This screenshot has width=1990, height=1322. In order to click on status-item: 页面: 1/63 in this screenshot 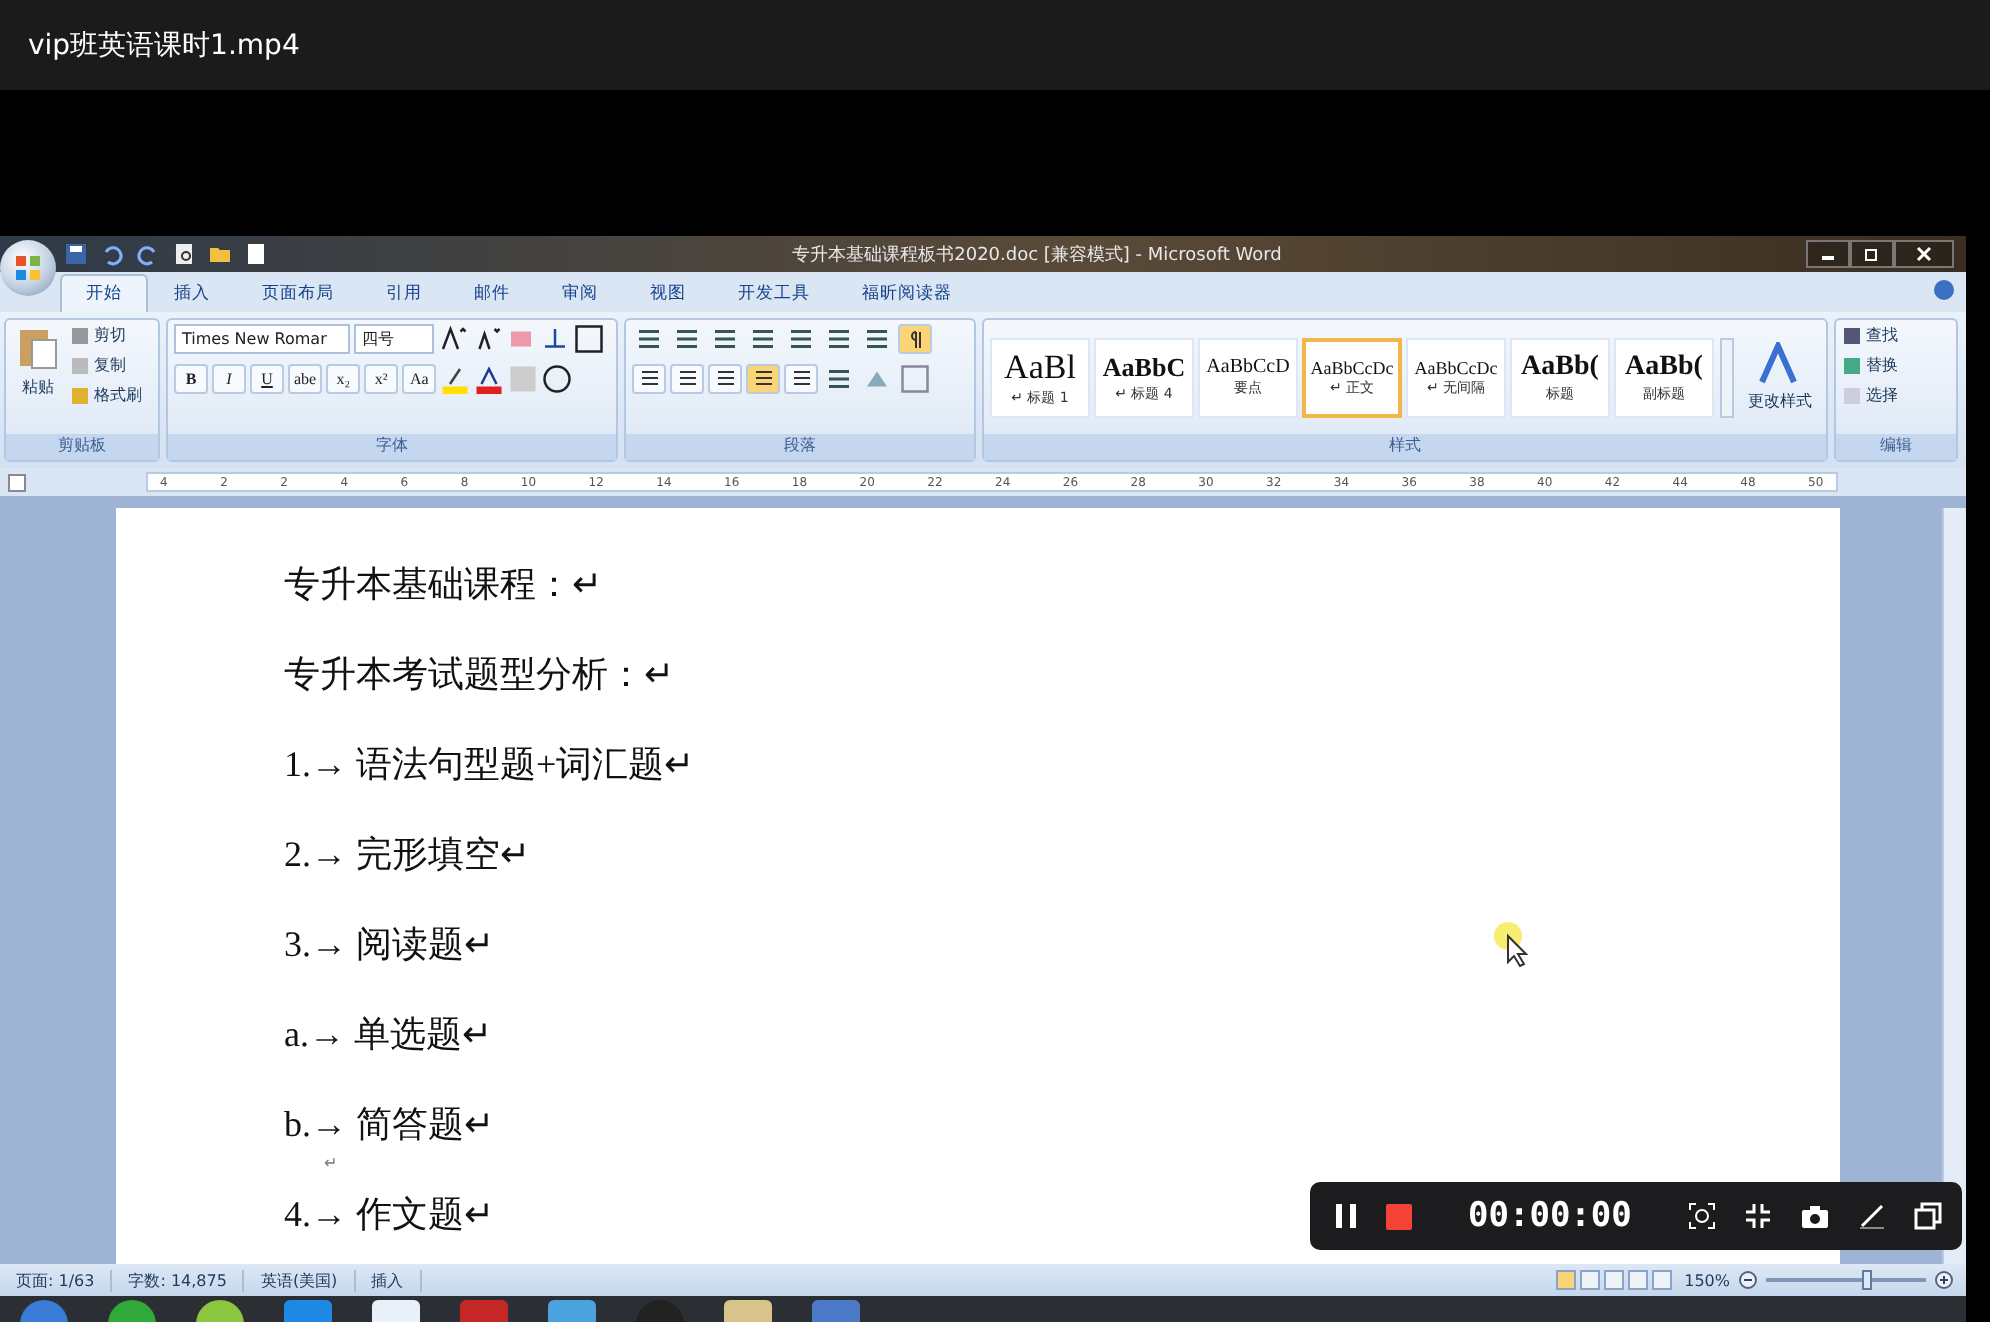, I will do `click(56, 1280)`.